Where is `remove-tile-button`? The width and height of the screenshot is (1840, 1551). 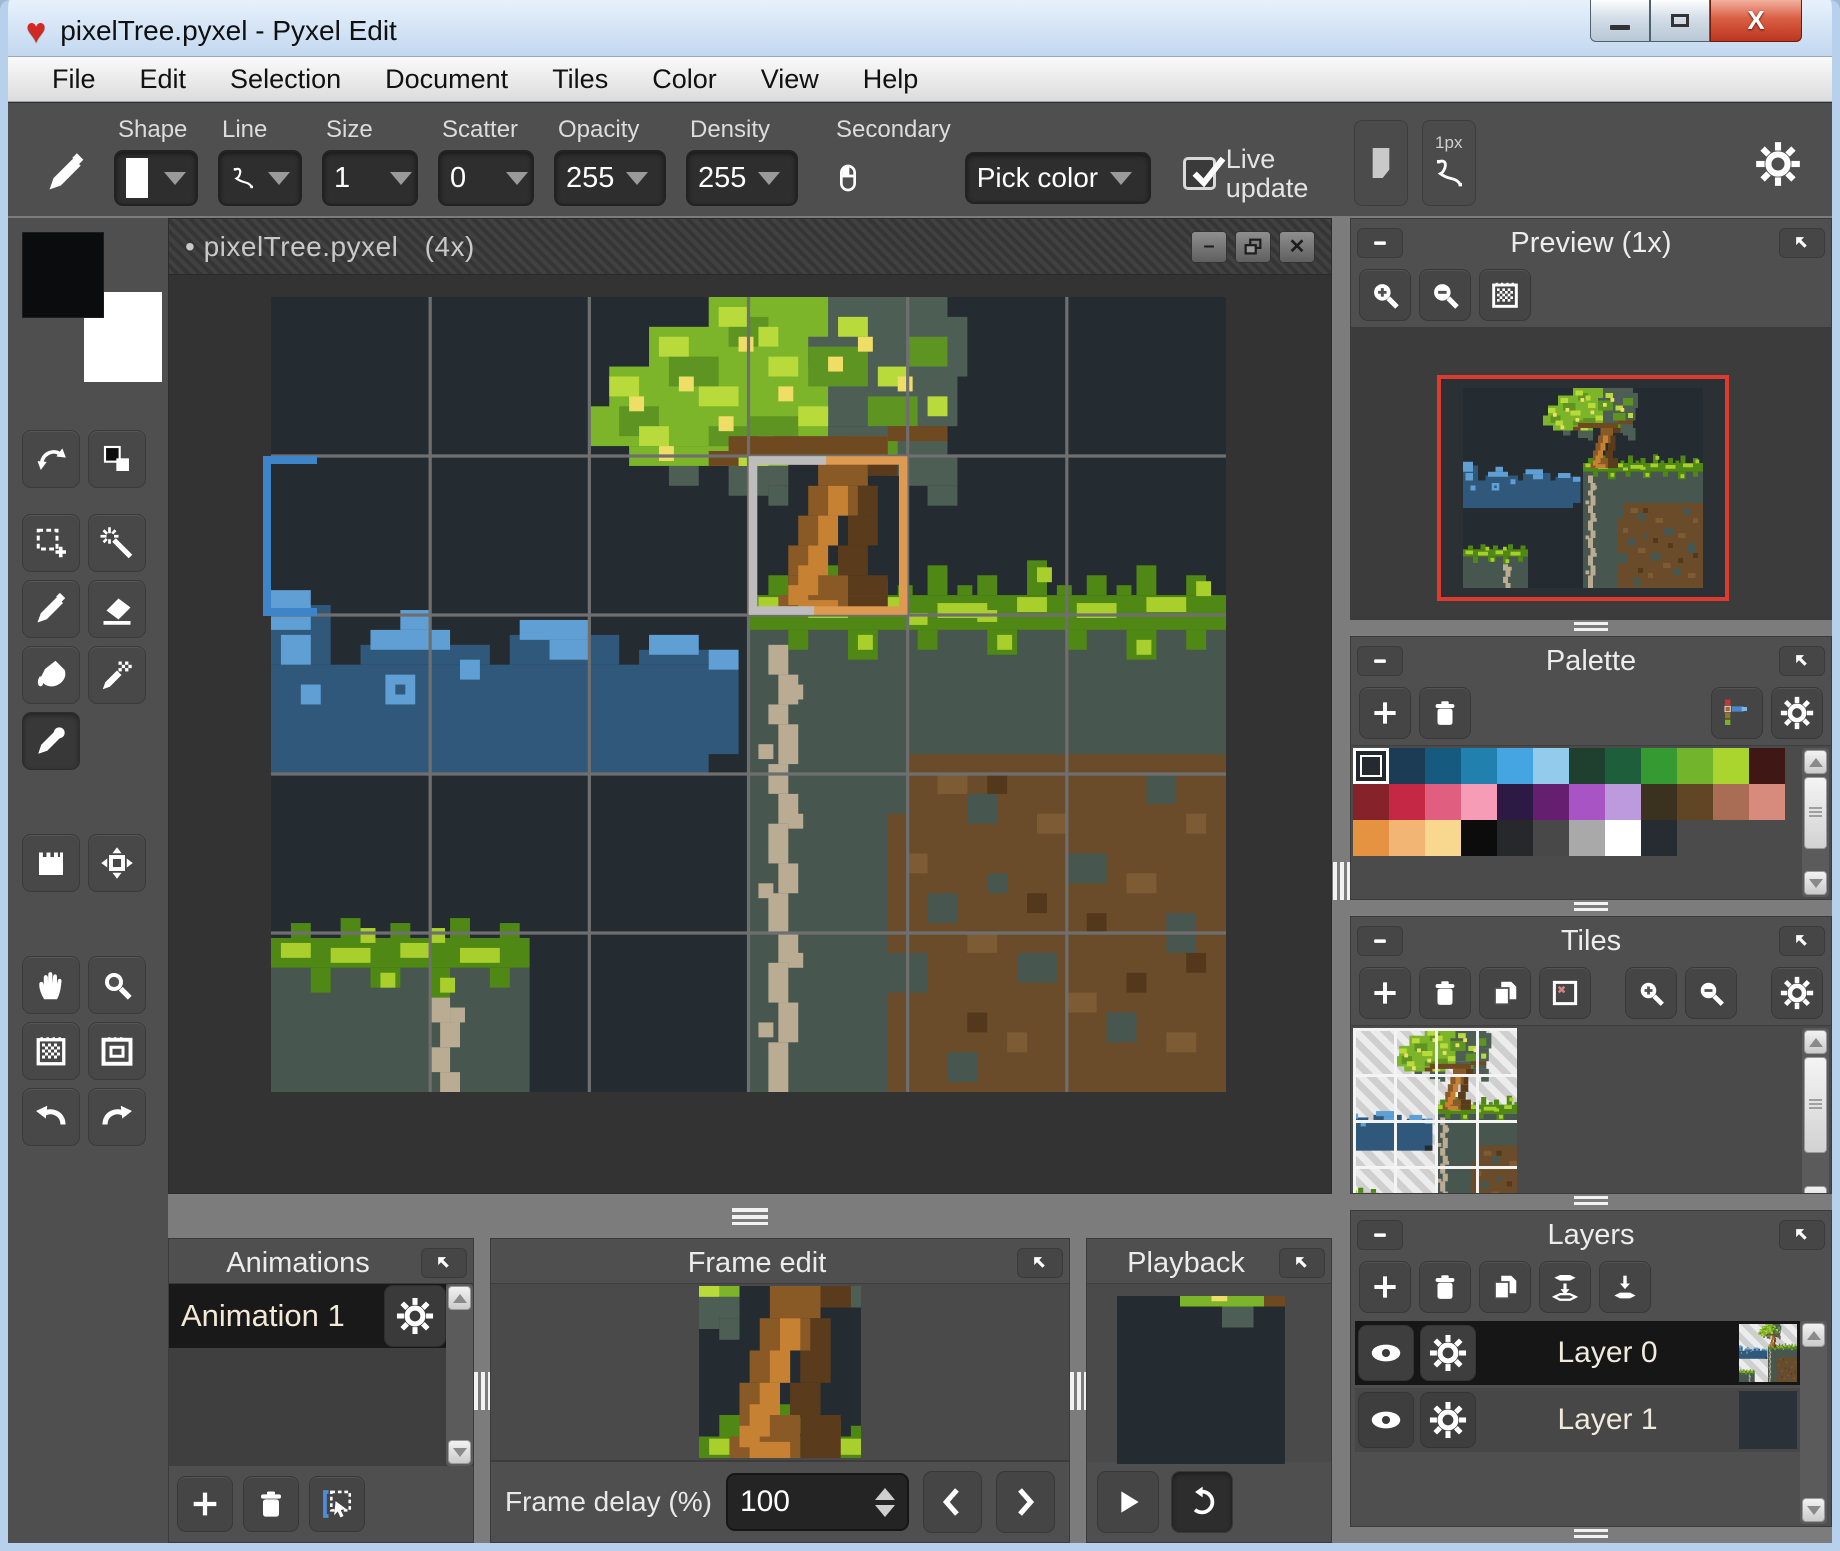 remove-tile-button is located at coordinates (1565, 993).